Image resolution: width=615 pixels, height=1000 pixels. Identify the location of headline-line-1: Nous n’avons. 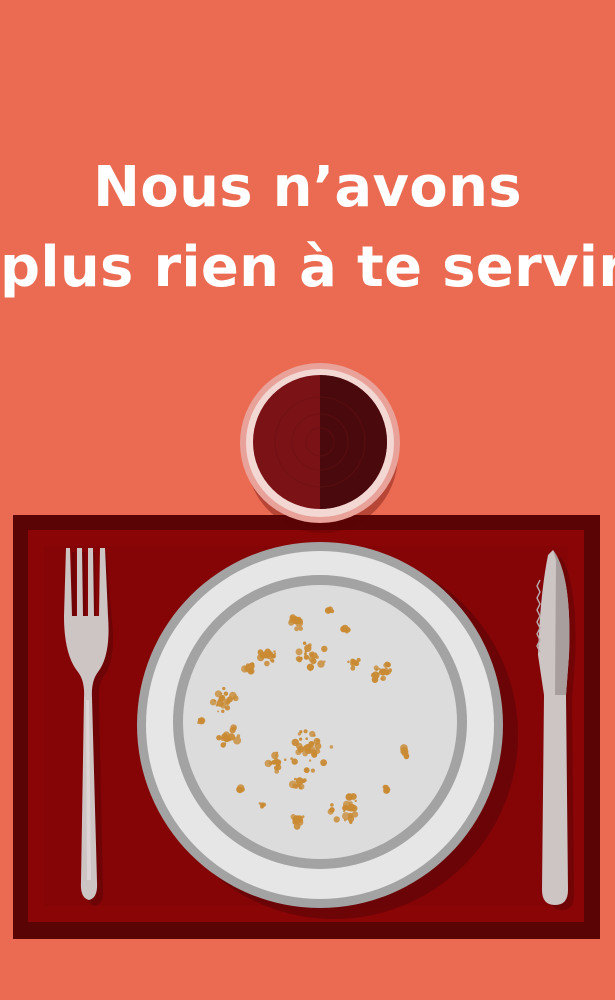
(307, 187).